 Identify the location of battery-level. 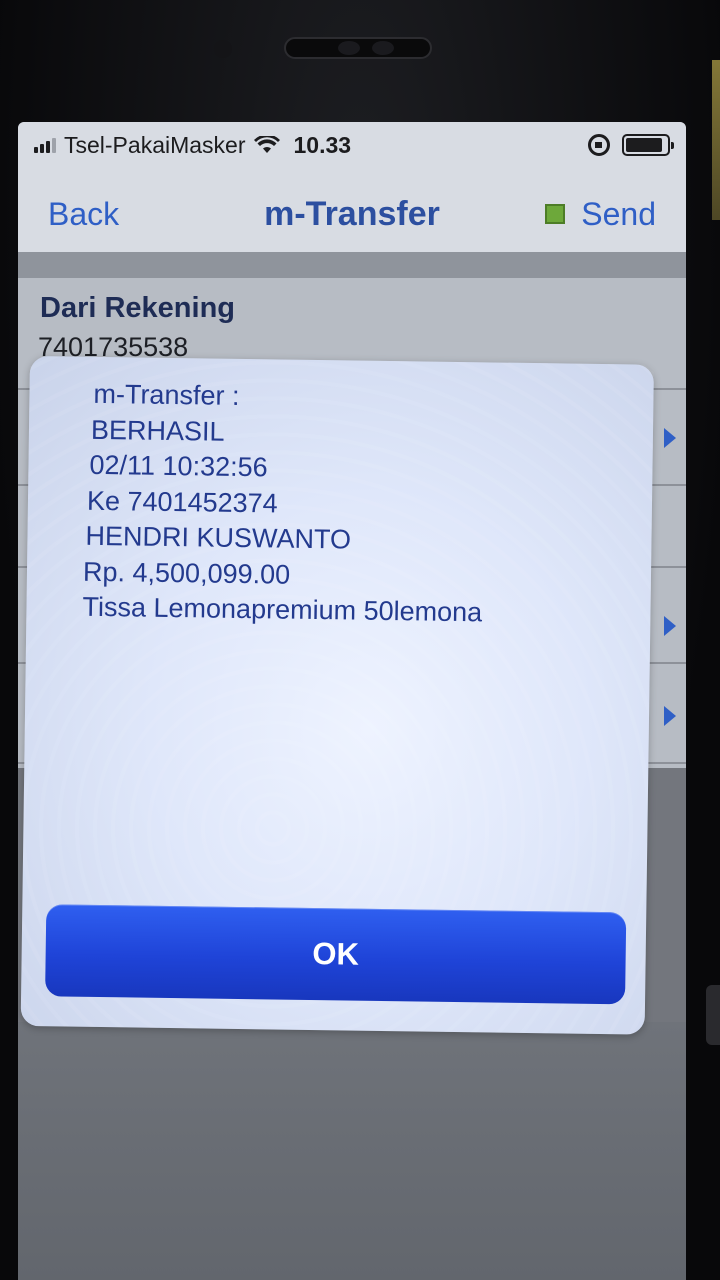
(644, 145).